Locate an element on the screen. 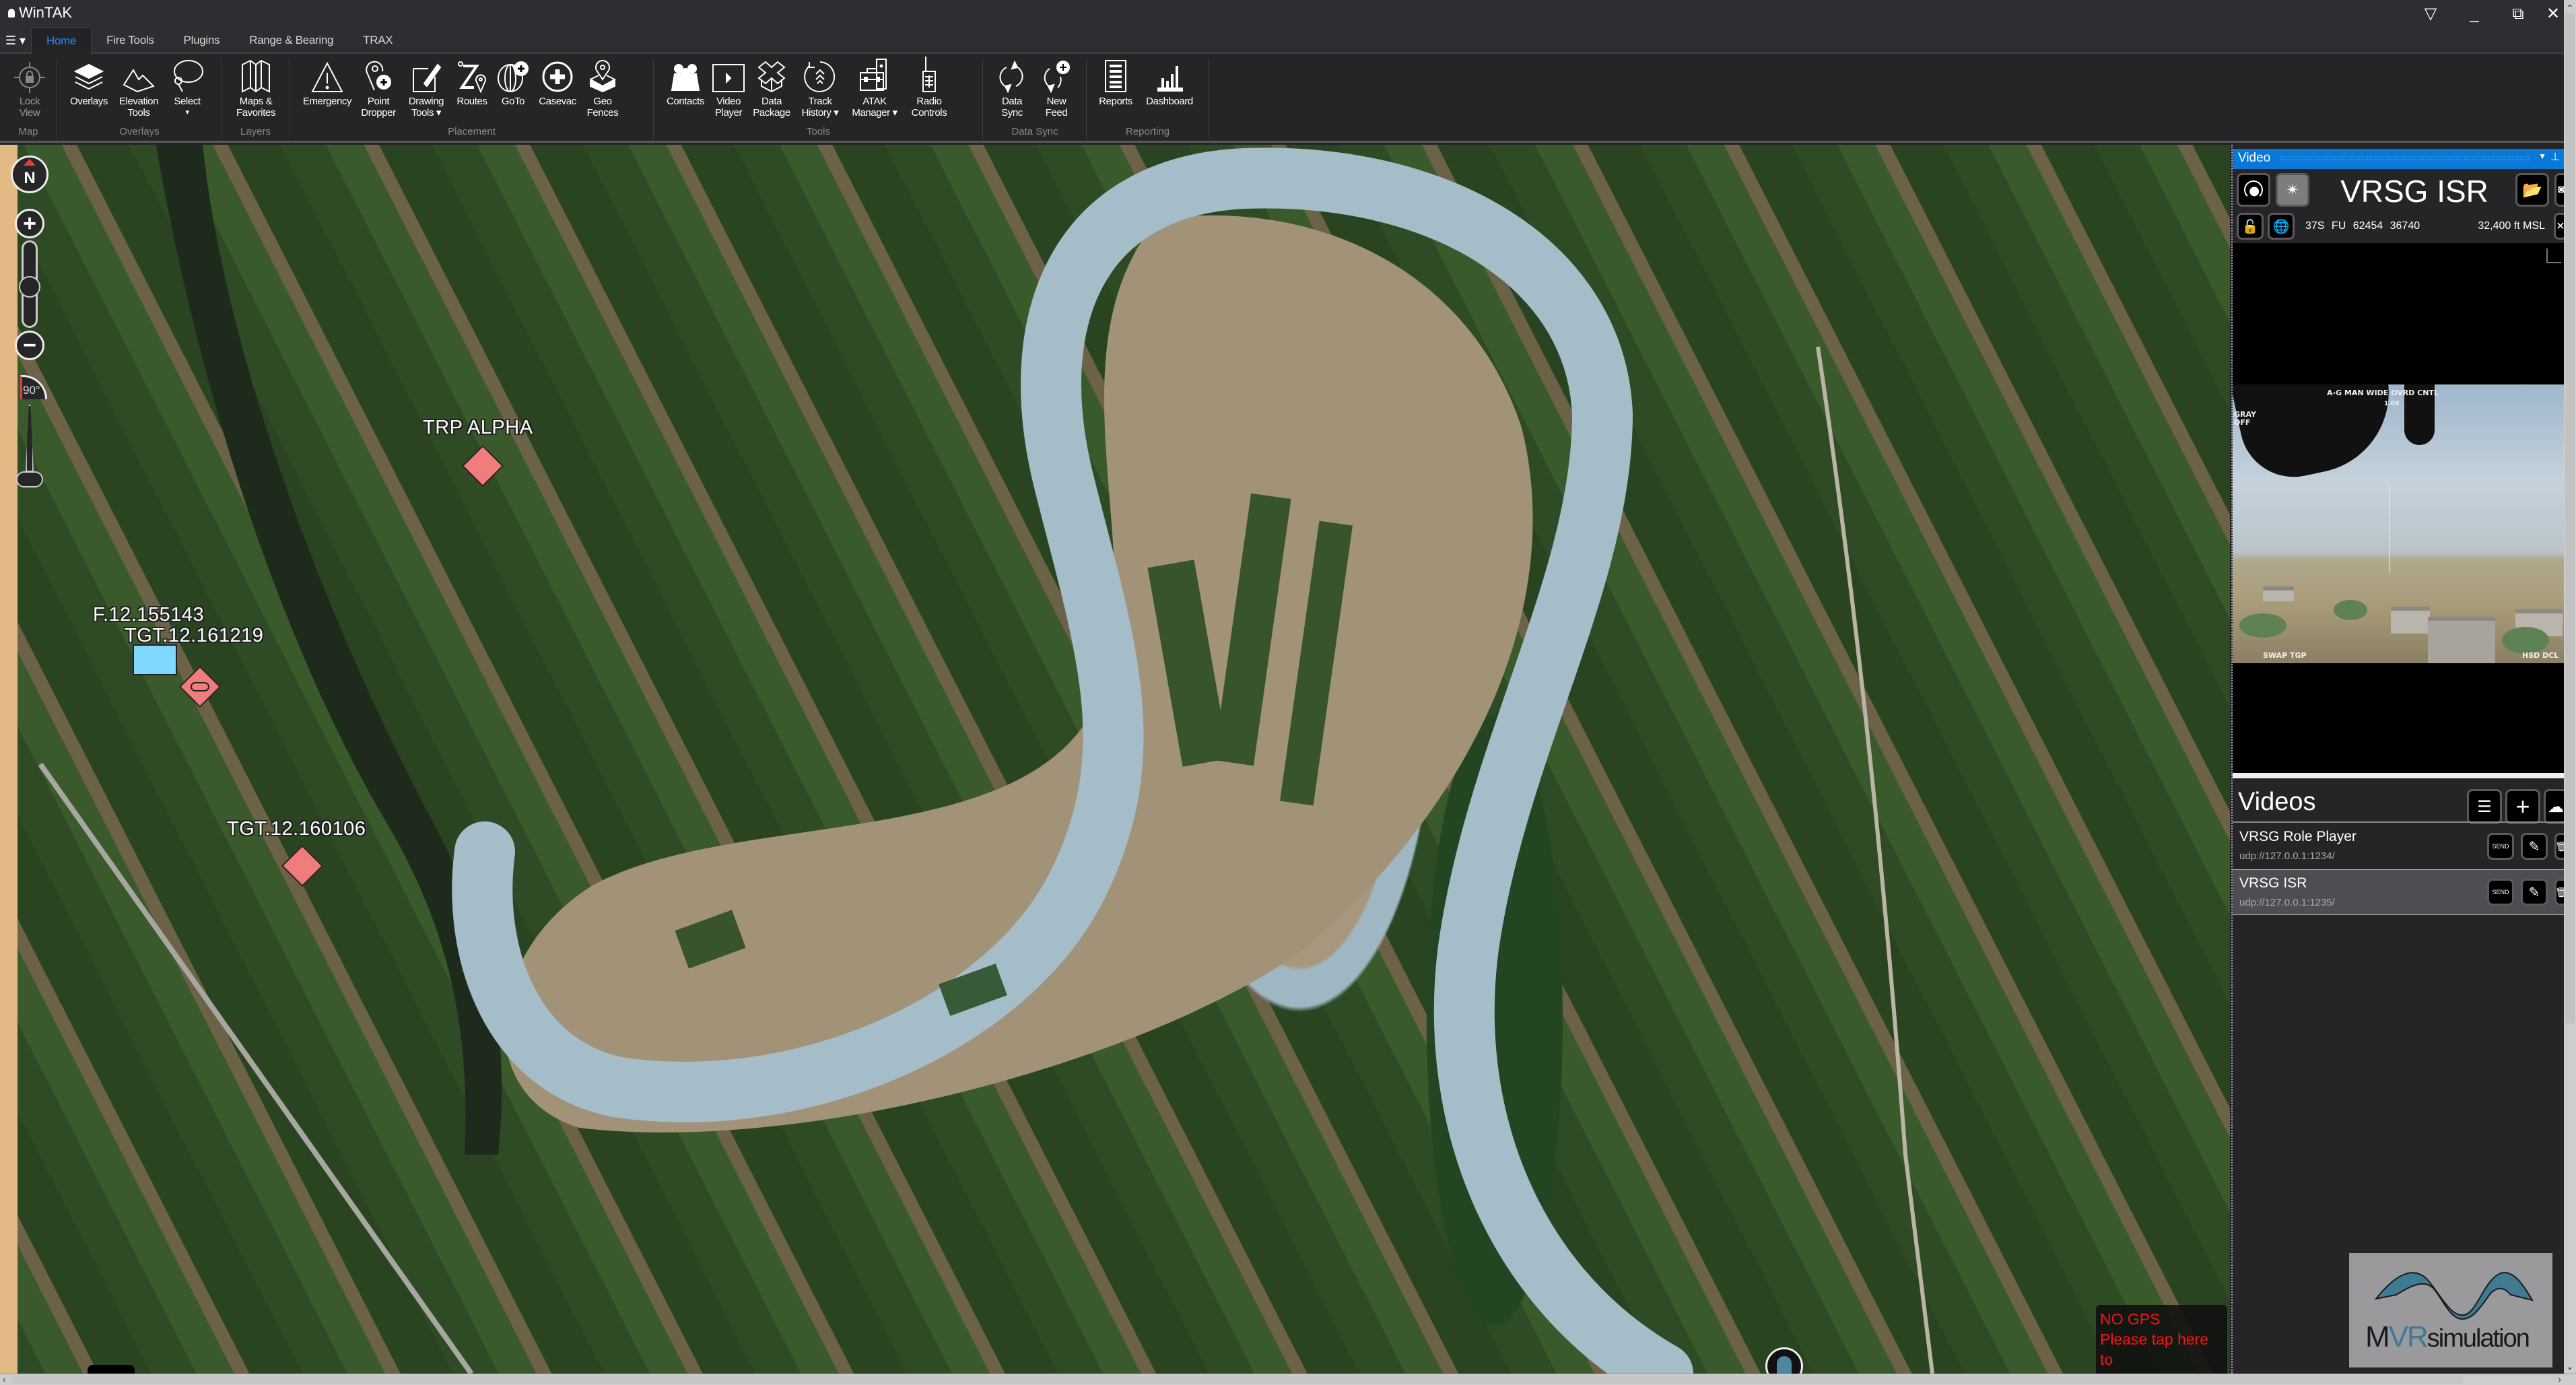  ribbon-group-data-sync: Data Sync New Feed Data Sync is located at coordinates (1035, 99).